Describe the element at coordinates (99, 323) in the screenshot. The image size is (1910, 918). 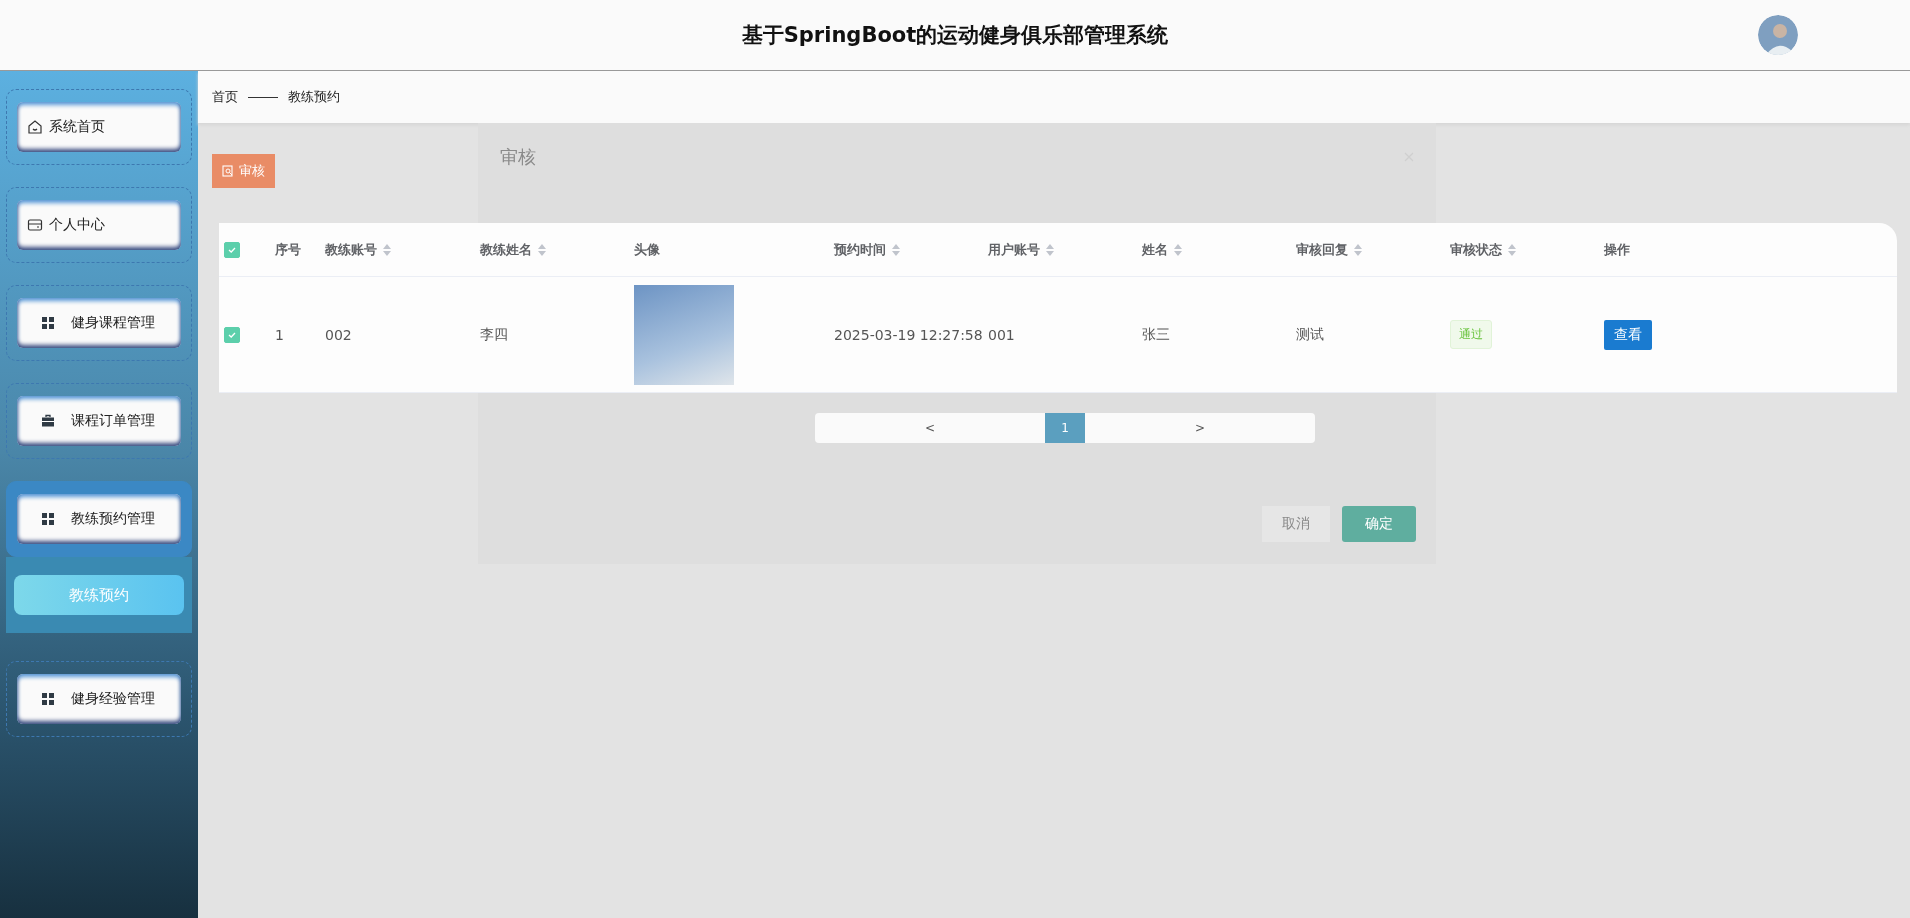
I see `menu-item: 健身课程管理` at that location.